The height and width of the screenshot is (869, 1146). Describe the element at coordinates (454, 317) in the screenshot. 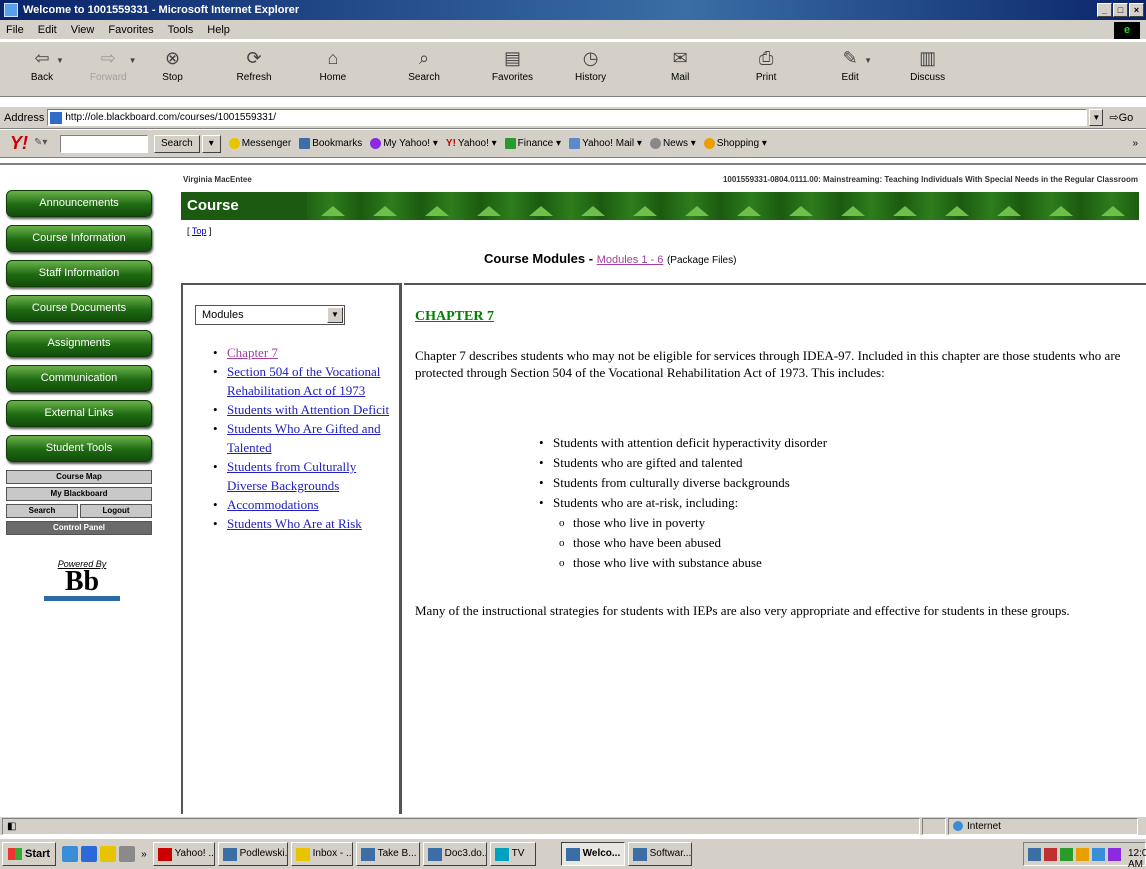

I see `chapter-heading-link: CHAPTER 7` at that location.